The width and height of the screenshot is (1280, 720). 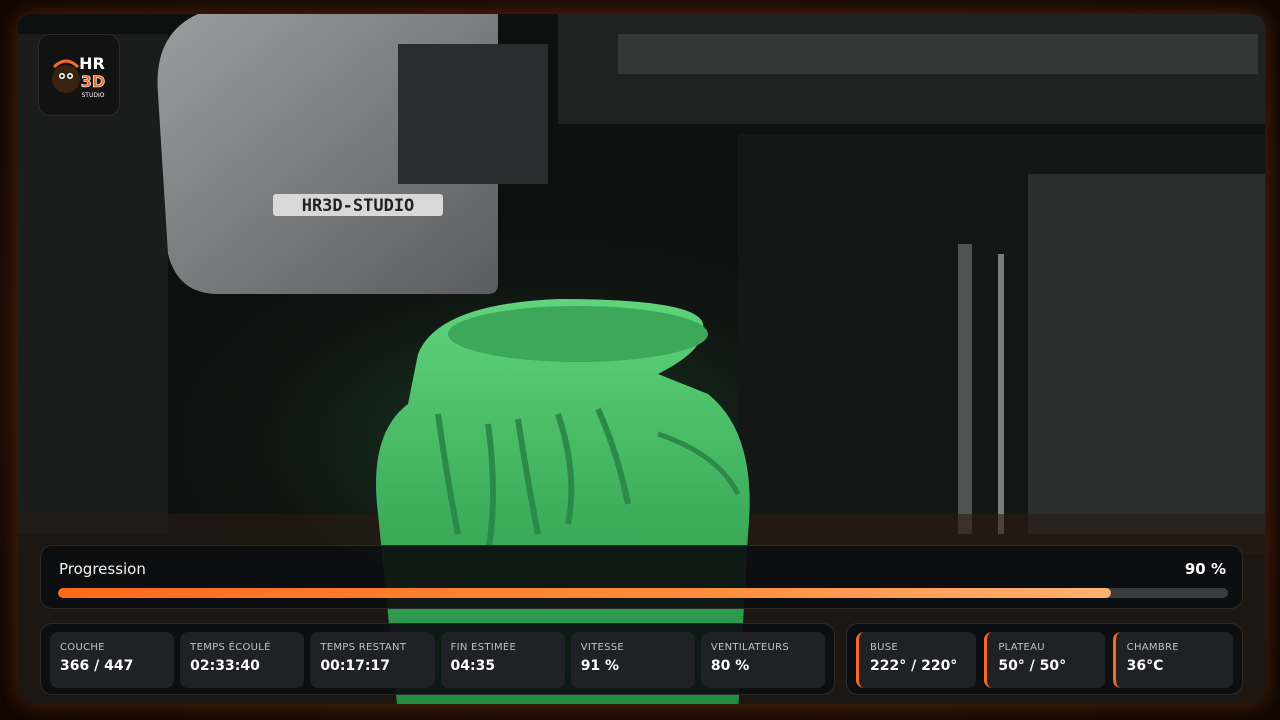 I want to click on stat-speed: VITESSE 91 %, so click(x=632, y=660).